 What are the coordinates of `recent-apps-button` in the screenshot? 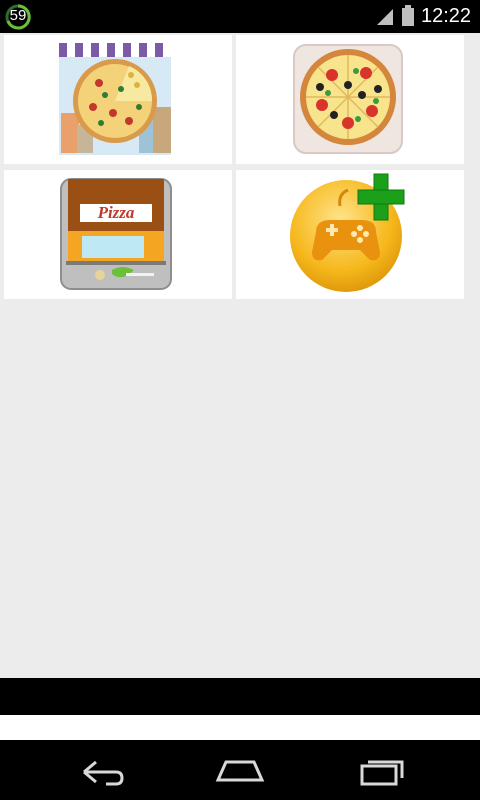 It's located at (380, 770).